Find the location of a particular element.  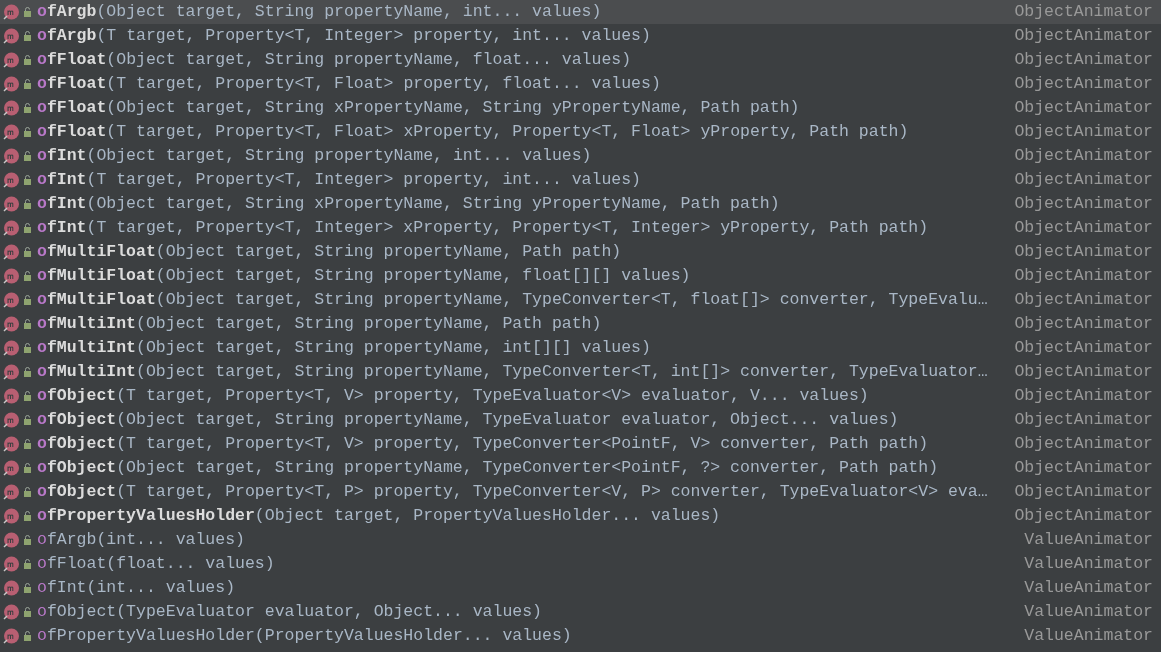

completion-item: ofArgb(Object target, String propertyName, int... values) ObjectAnimator is located at coordinates (580, 12).